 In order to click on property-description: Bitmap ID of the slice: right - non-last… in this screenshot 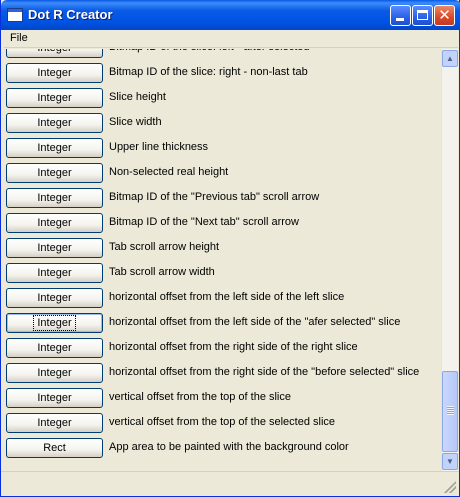, I will do `click(208, 72)`.